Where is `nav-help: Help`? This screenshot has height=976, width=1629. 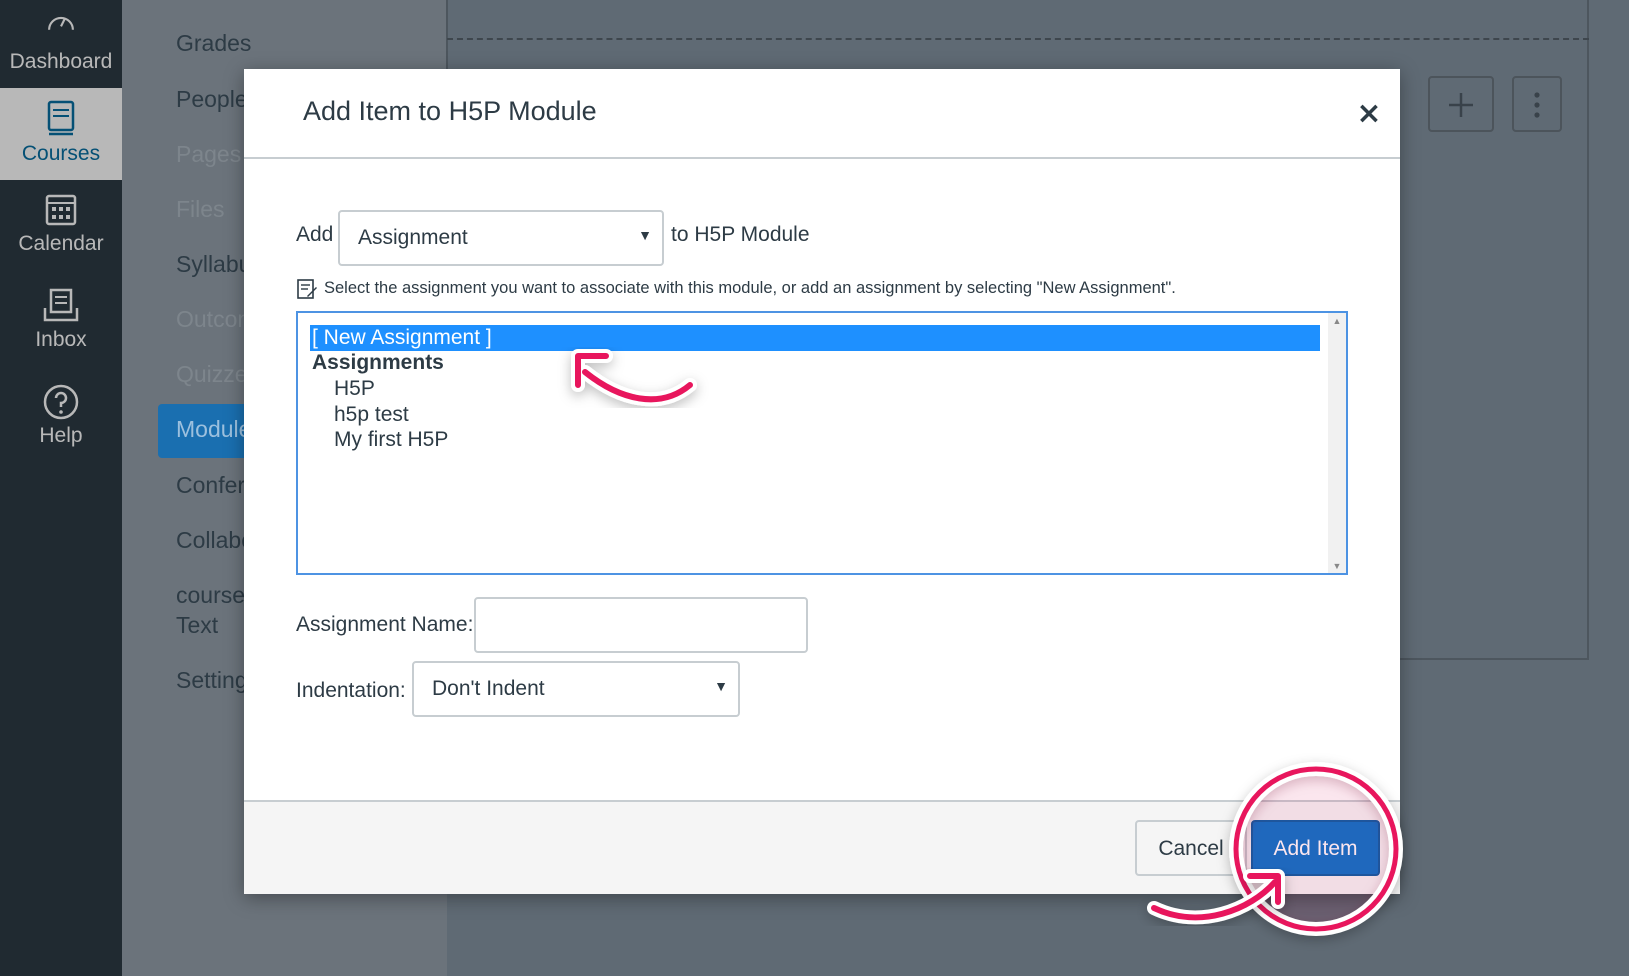 nav-help: Help is located at coordinates (61, 425).